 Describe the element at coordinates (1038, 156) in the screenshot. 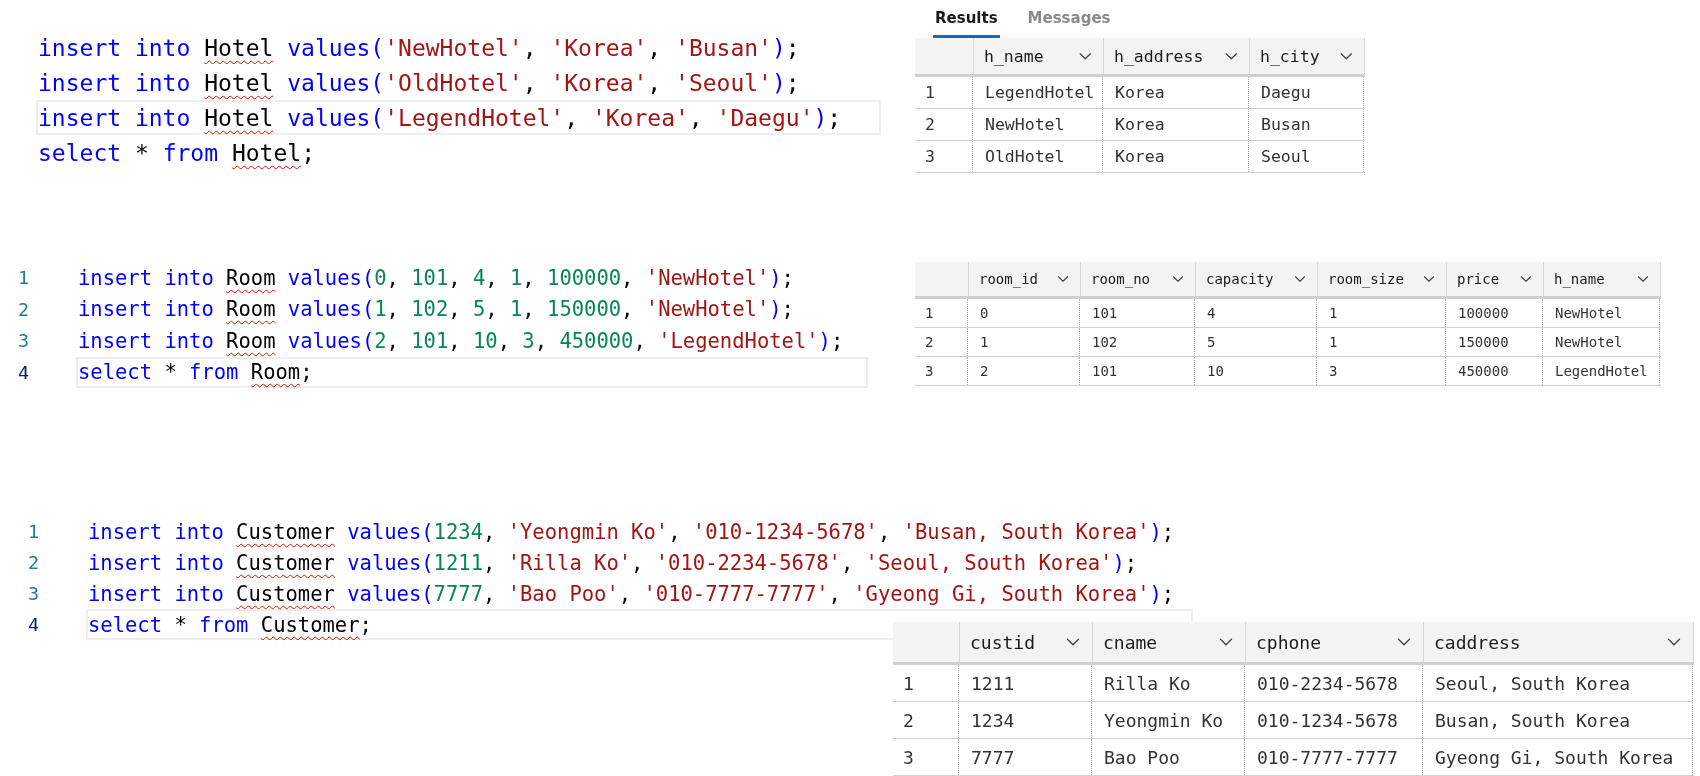

I see `table-cell: OldHotel` at that location.